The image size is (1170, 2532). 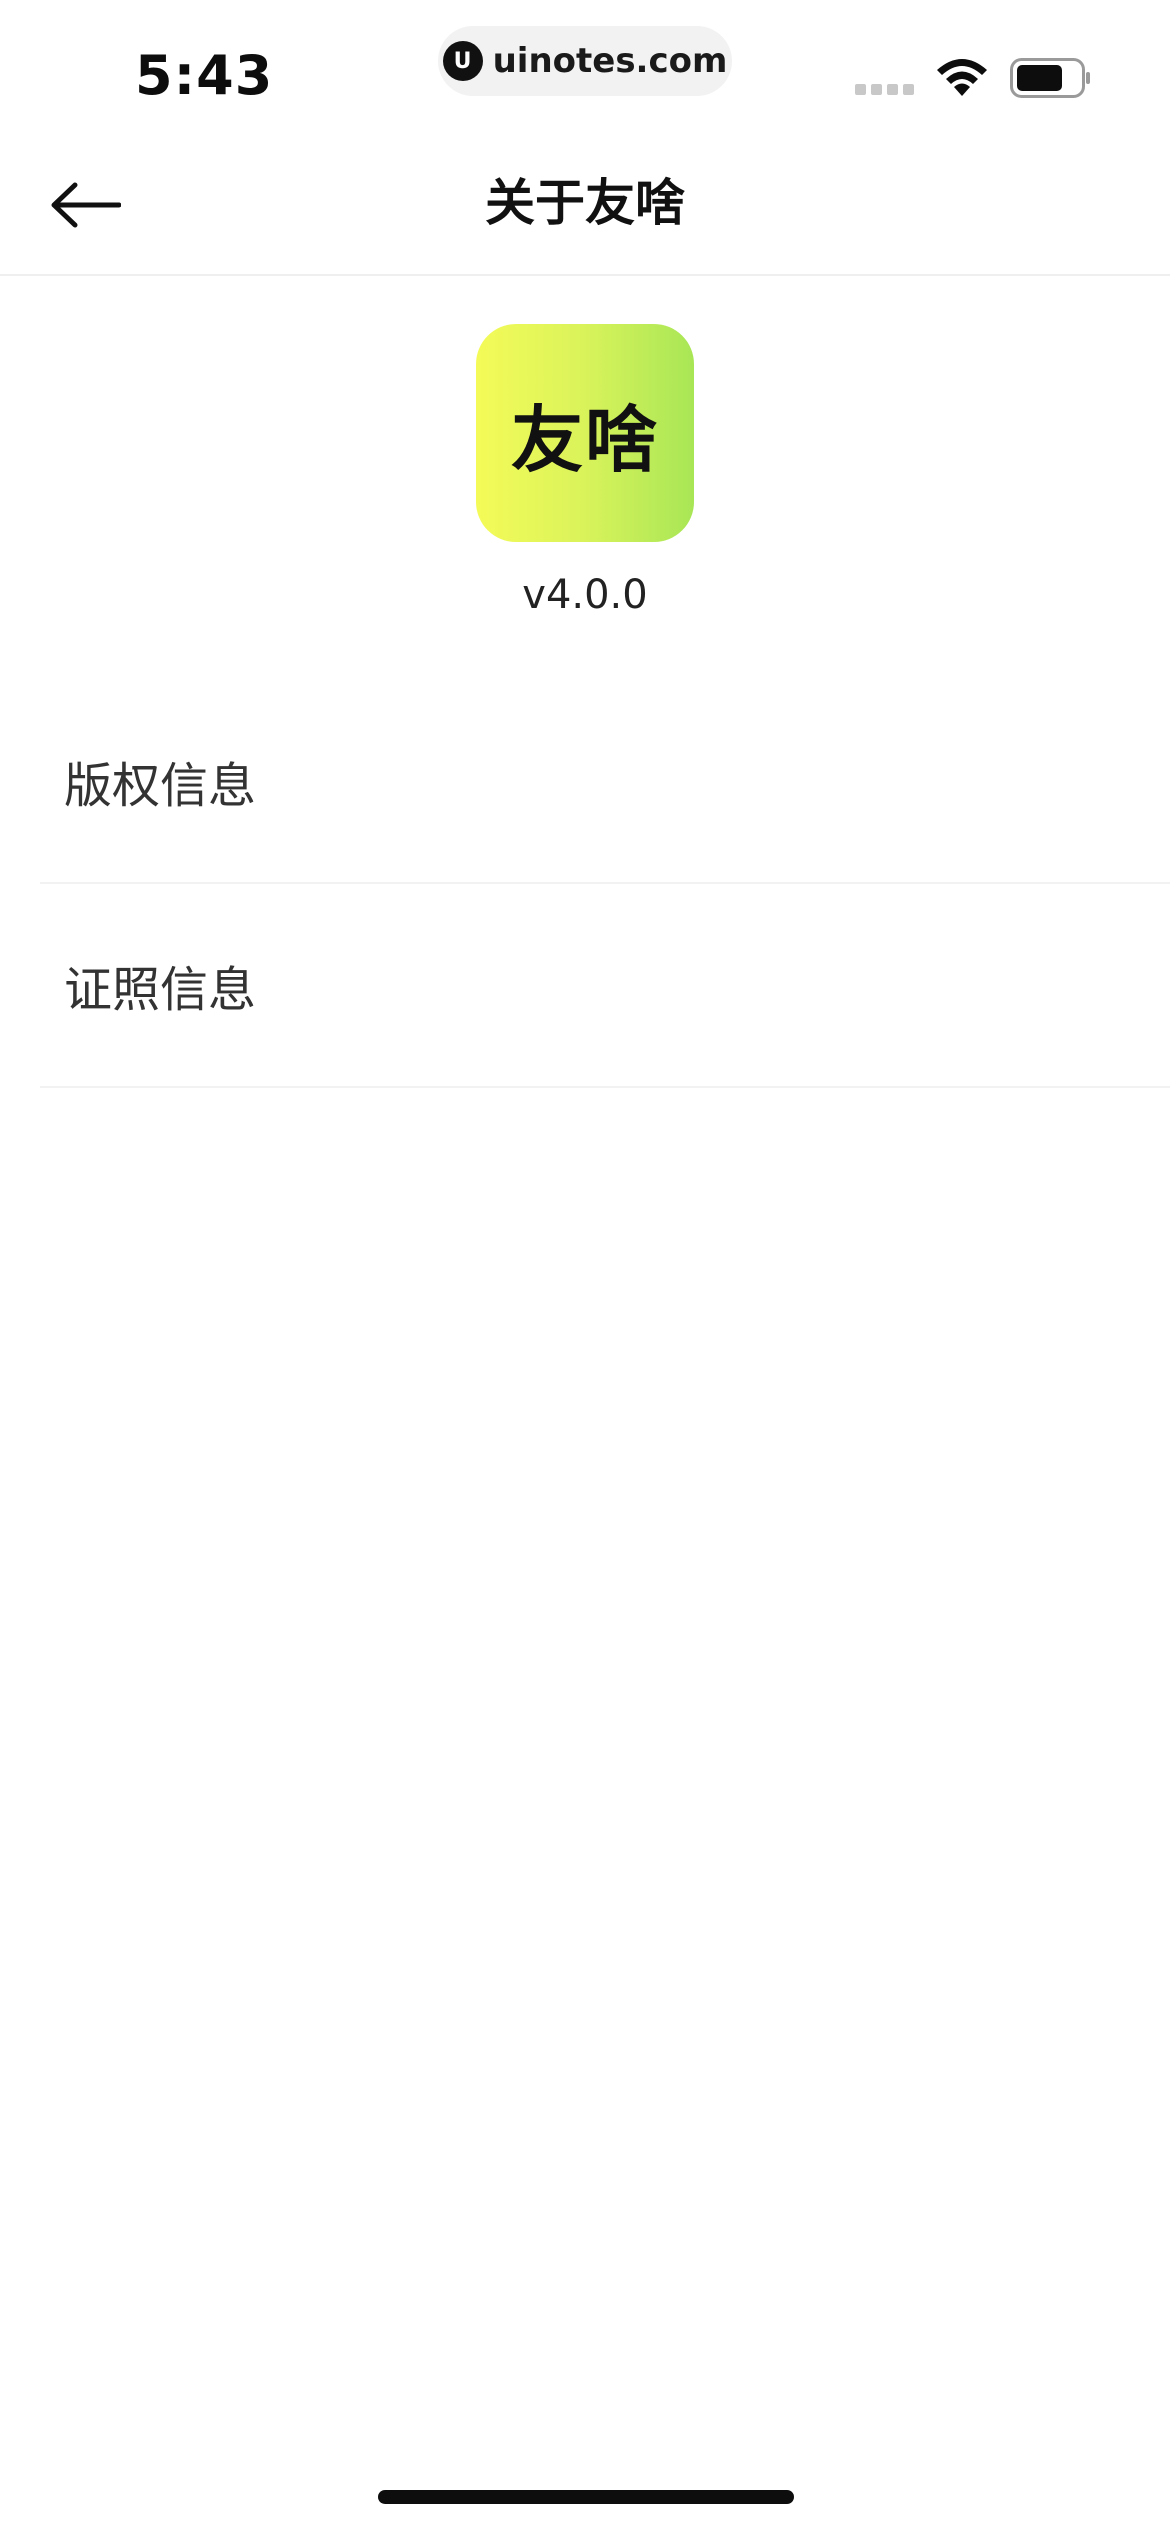 I want to click on app-logo: 友啥, so click(x=585, y=433).